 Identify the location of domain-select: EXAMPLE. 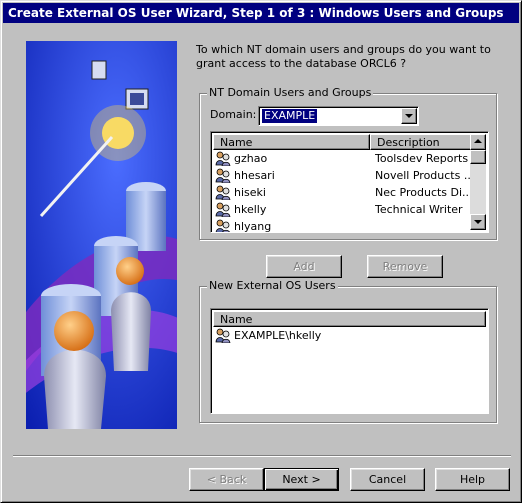
(338, 116).